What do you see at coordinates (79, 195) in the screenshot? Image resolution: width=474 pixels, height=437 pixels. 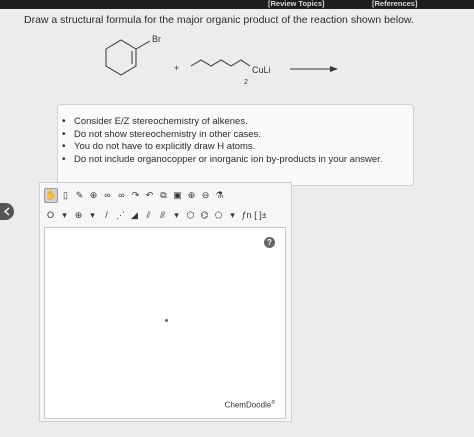 I see `pencil-icon: ✎` at bounding box center [79, 195].